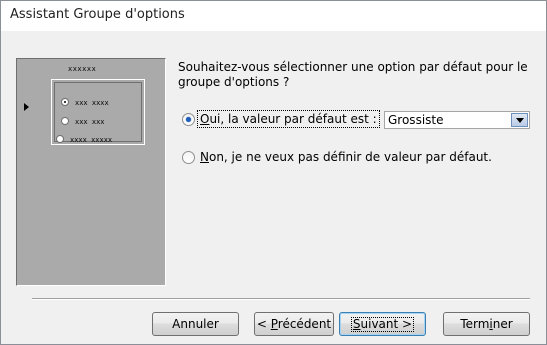 The width and height of the screenshot is (547, 345). What do you see at coordinates (91, 140) in the screenshot?
I see `preview-option-label: xxxx xxxxx` at bounding box center [91, 140].